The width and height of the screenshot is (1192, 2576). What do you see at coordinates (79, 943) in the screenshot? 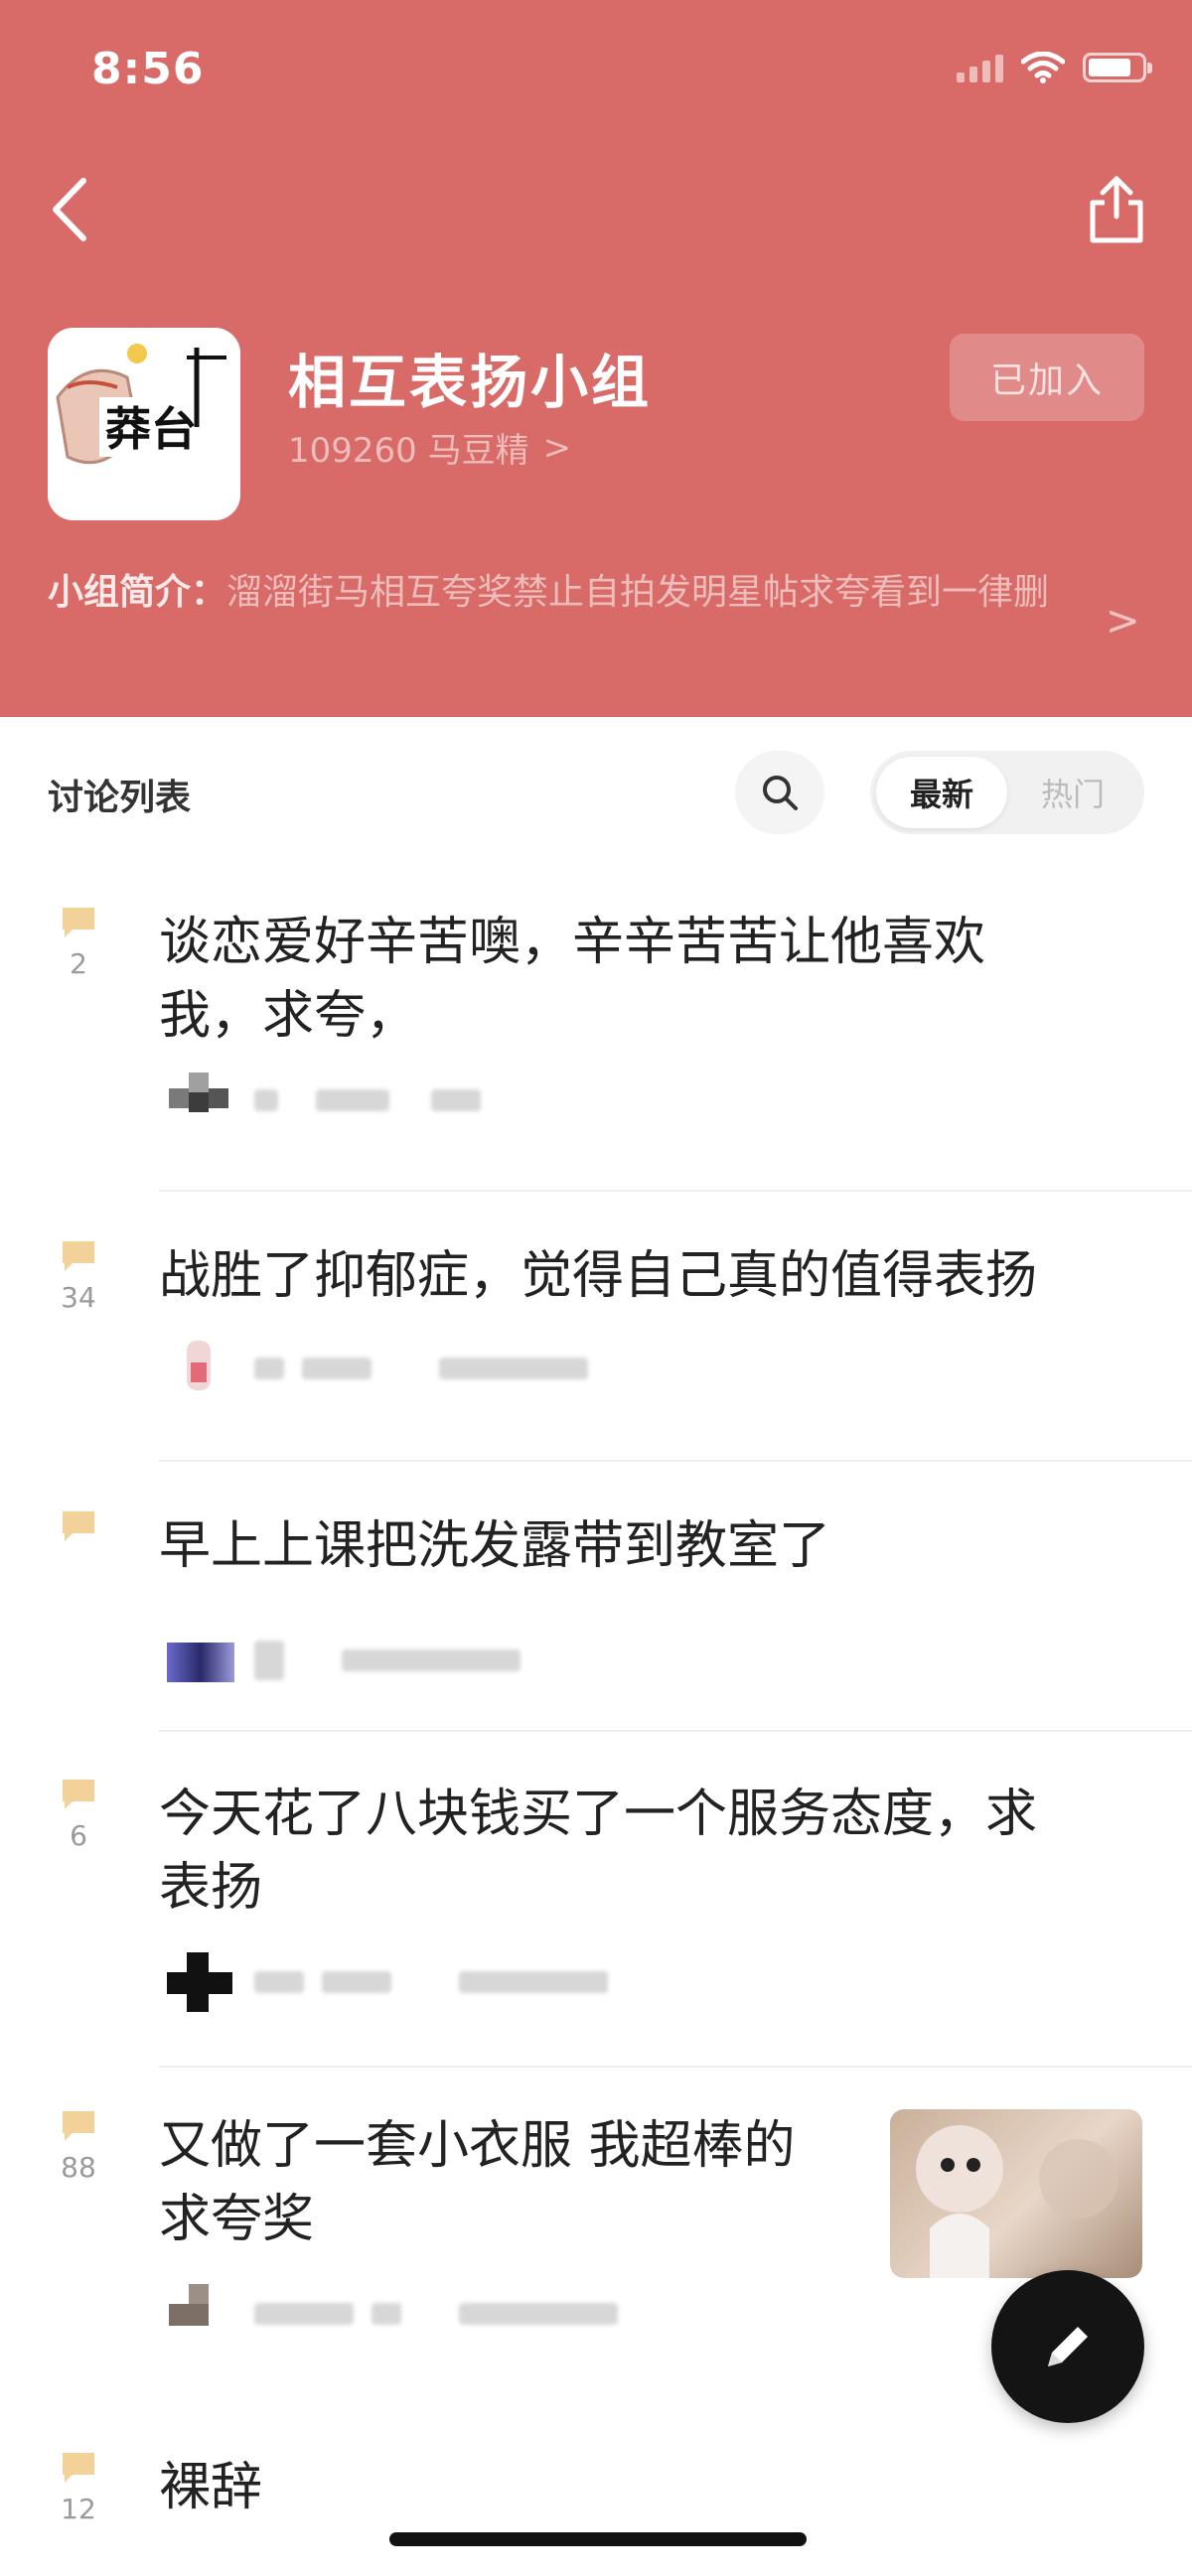
I see `post-meta: 2` at bounding box center [79, 943].